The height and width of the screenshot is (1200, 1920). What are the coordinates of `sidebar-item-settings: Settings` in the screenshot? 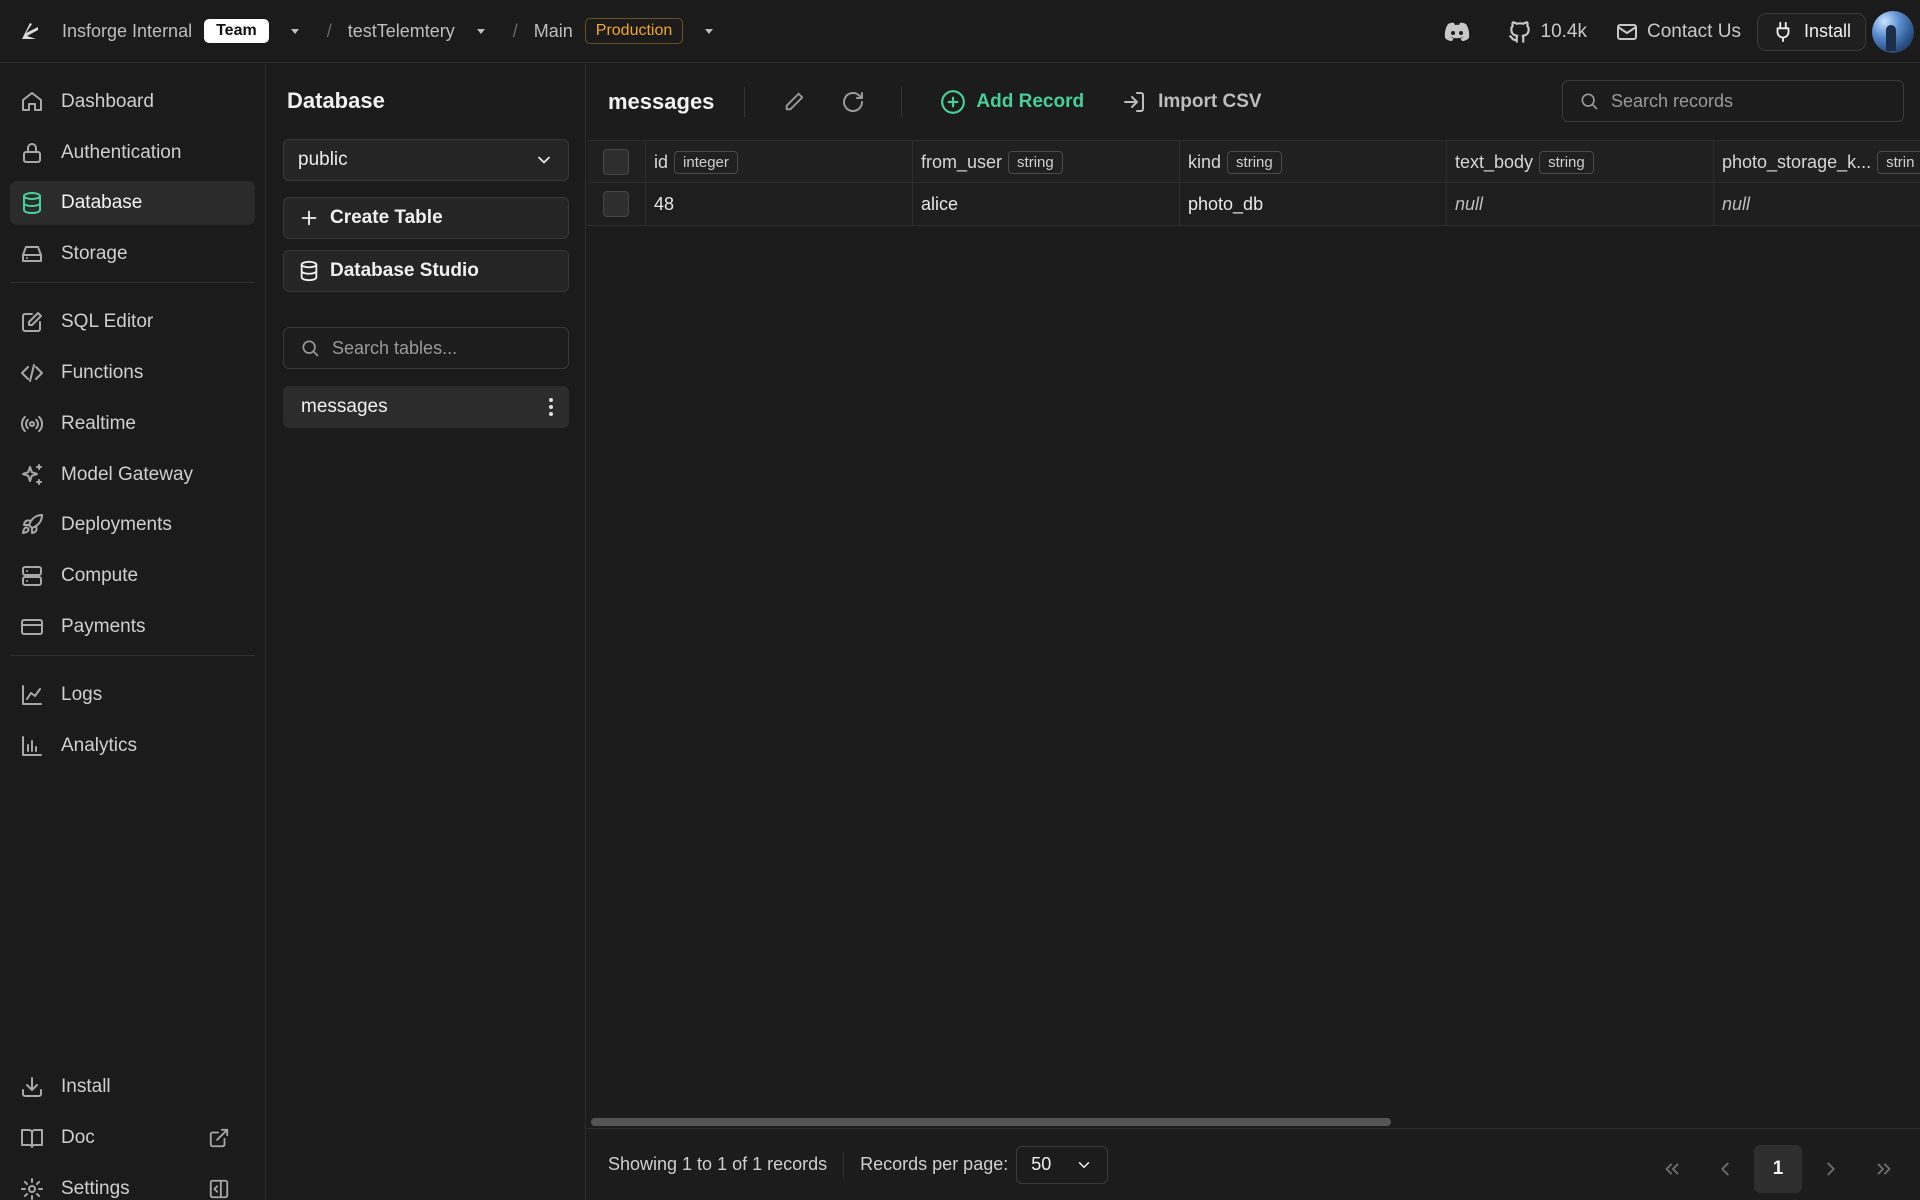 It's located at (132, 1183).